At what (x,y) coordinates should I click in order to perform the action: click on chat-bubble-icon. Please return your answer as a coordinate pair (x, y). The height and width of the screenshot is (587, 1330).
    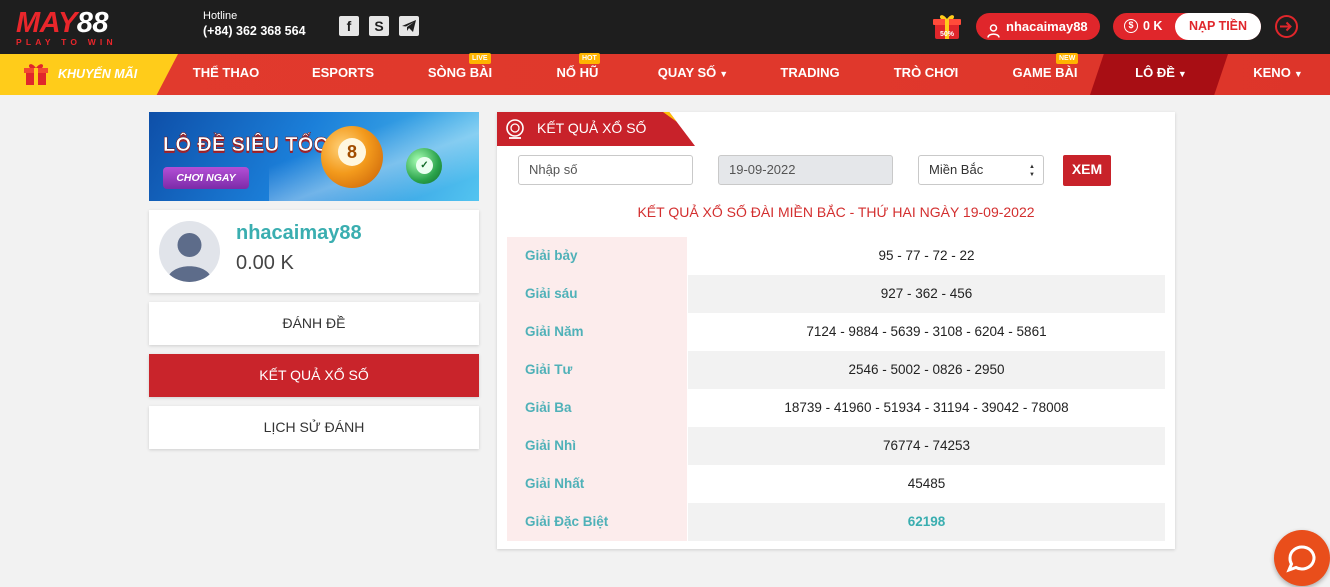
    Looking at the image, I should click on (1302, 566).